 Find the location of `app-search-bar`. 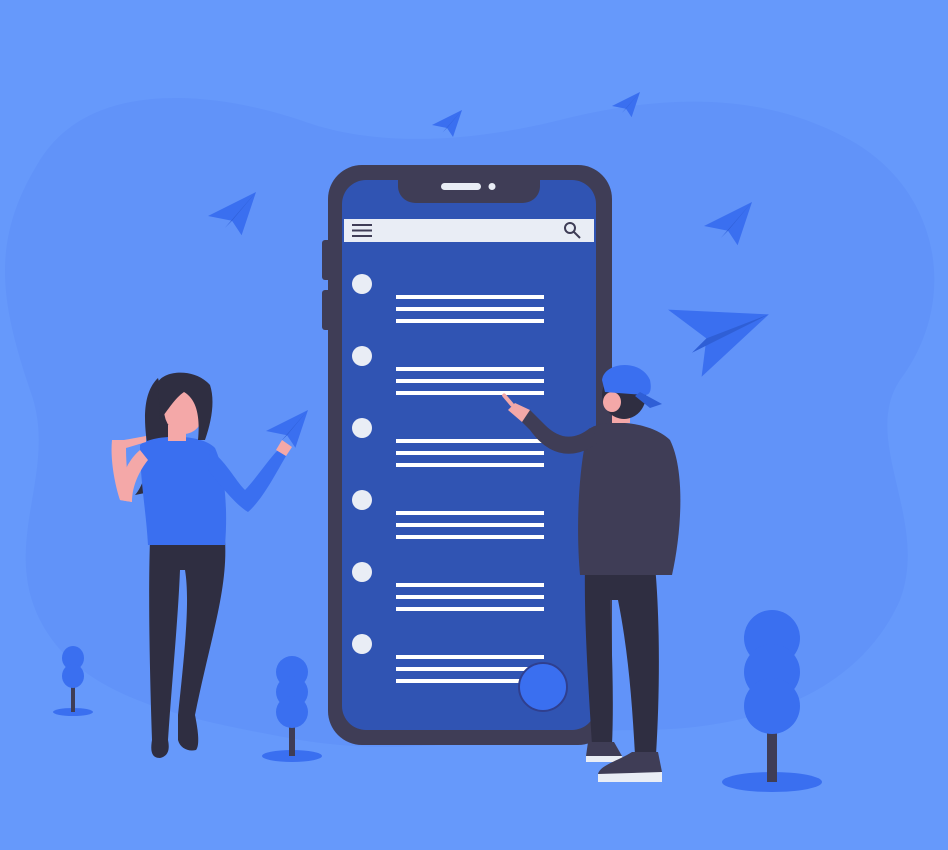

app-search-bar is located at coordinates (469, 230).